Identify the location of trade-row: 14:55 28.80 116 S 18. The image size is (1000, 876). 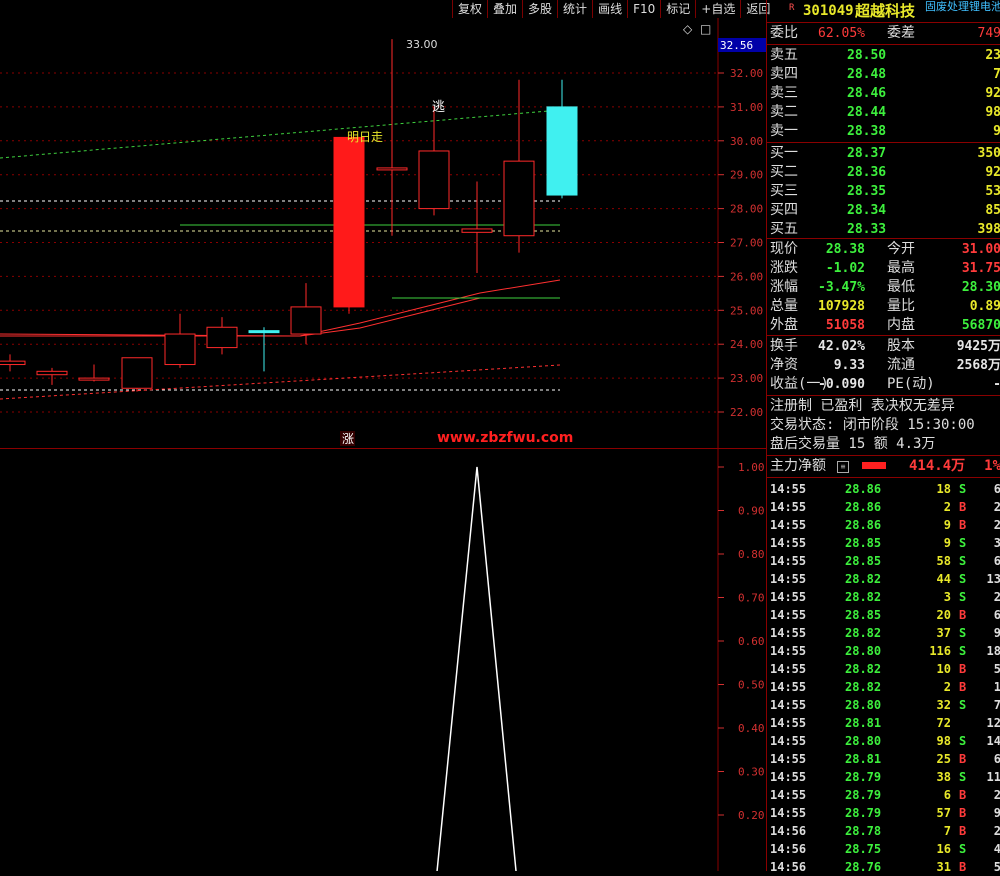
(883, 651).